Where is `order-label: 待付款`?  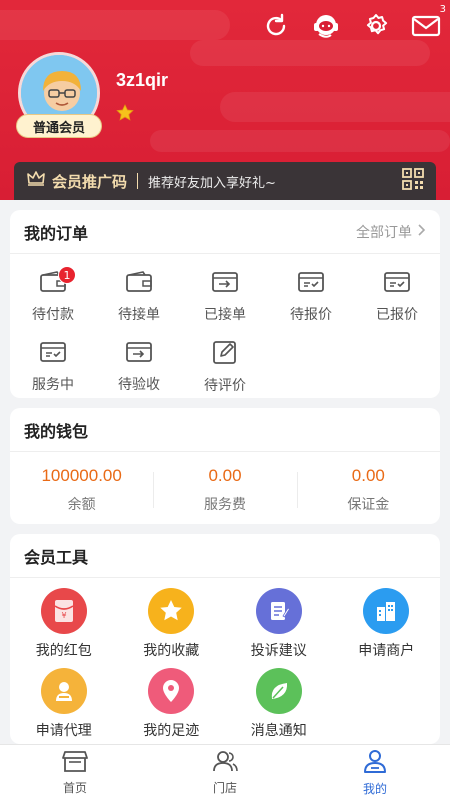 order-label: 待付款 is located at coordinates (53, 315).